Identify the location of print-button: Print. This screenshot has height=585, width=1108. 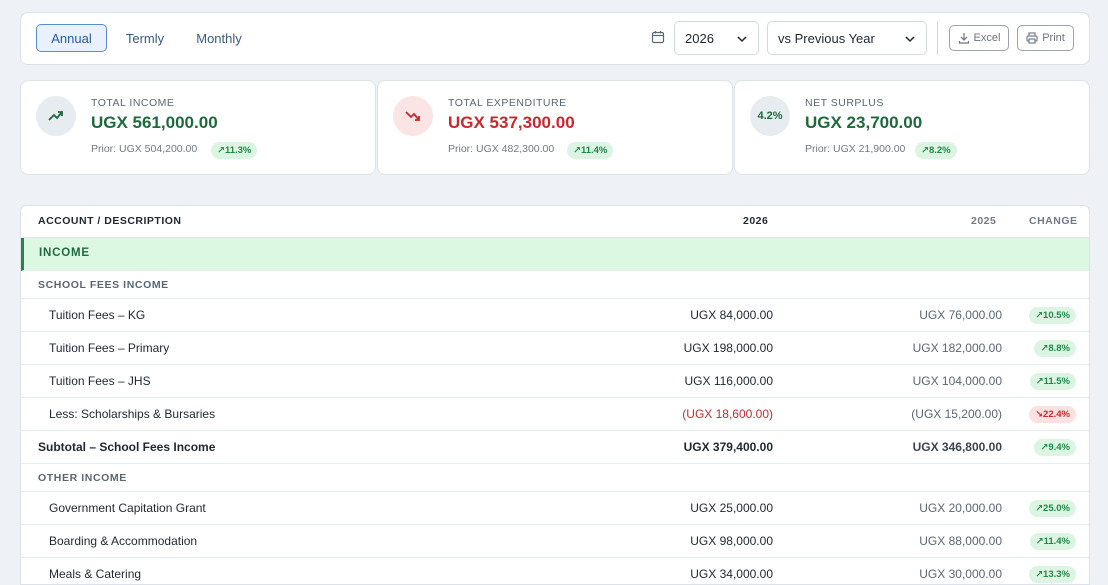
(1045, 38).